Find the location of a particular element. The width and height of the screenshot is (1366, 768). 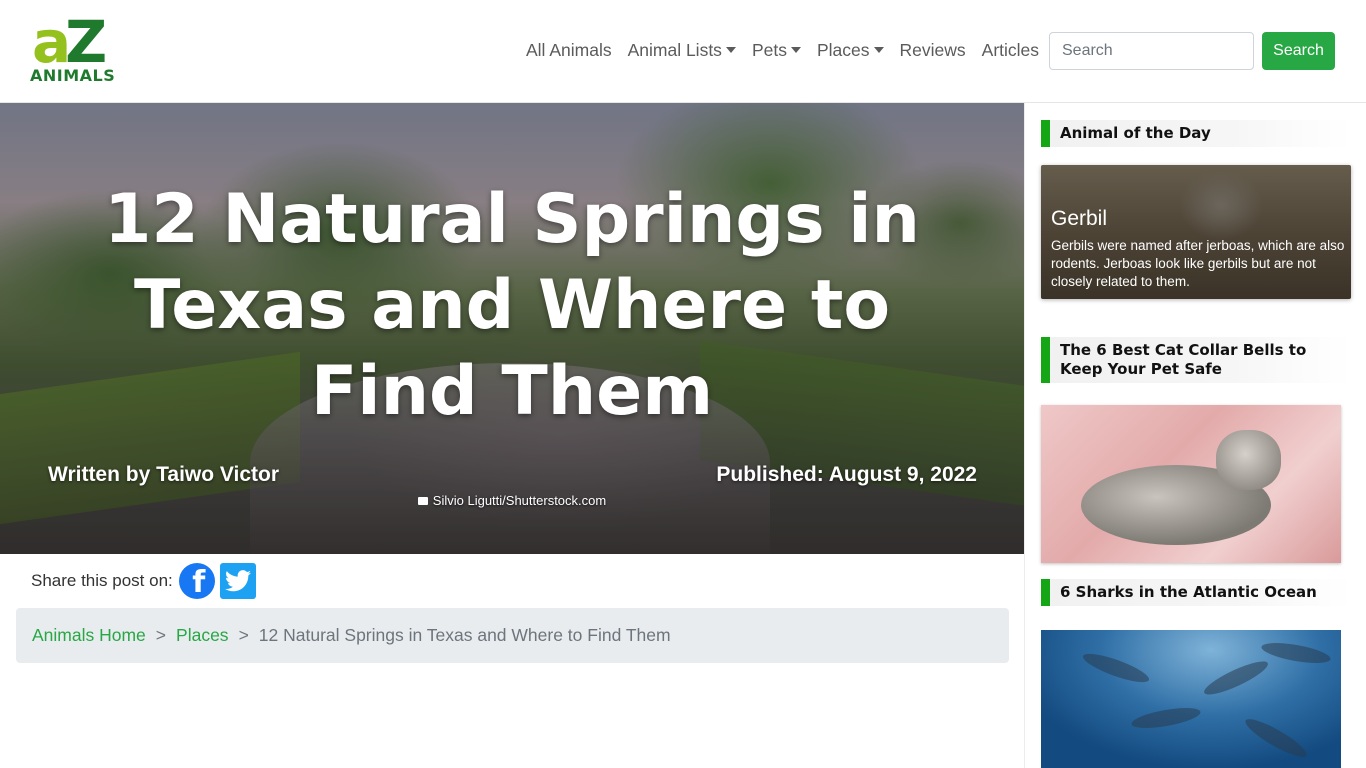

az-animals-logo: aZ ANIMALS is located at coordinates (77, 48).